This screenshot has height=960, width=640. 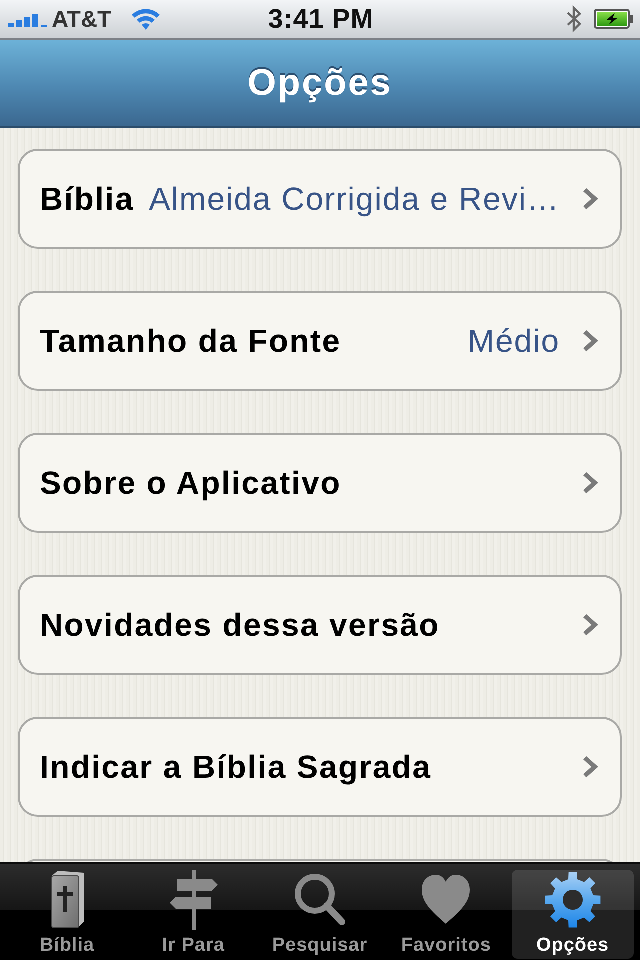 I want to click on tab-button: Bíblia, so click(x=67, y=914).